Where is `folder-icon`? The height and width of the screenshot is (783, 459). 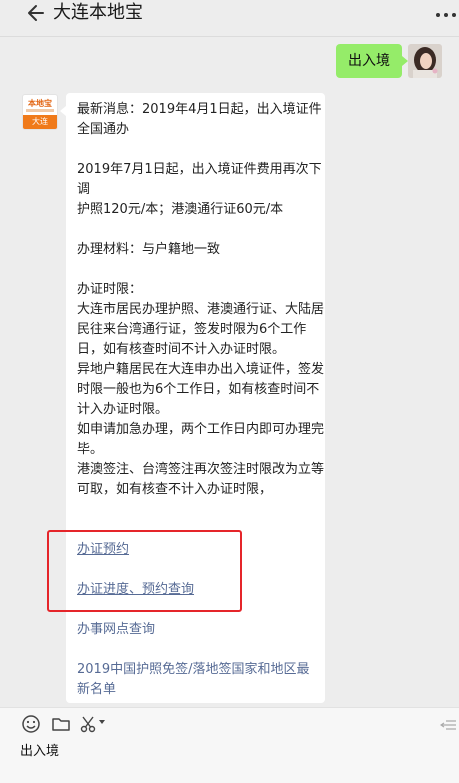
folder-icon is located at coordinates (61, 724).